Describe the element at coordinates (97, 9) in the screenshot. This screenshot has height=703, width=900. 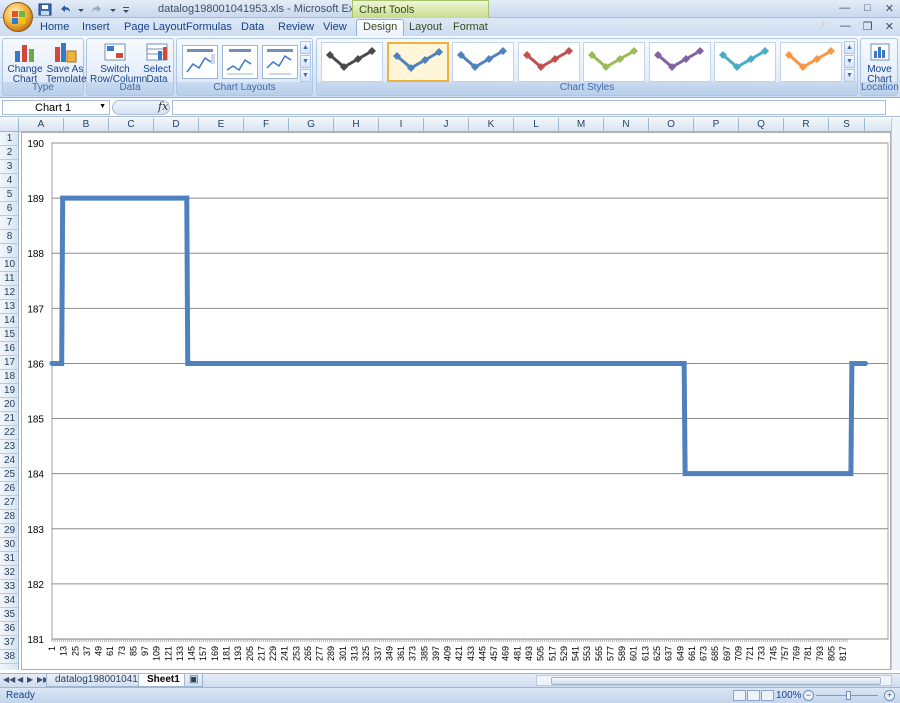
I see `redo-icon` at that location.